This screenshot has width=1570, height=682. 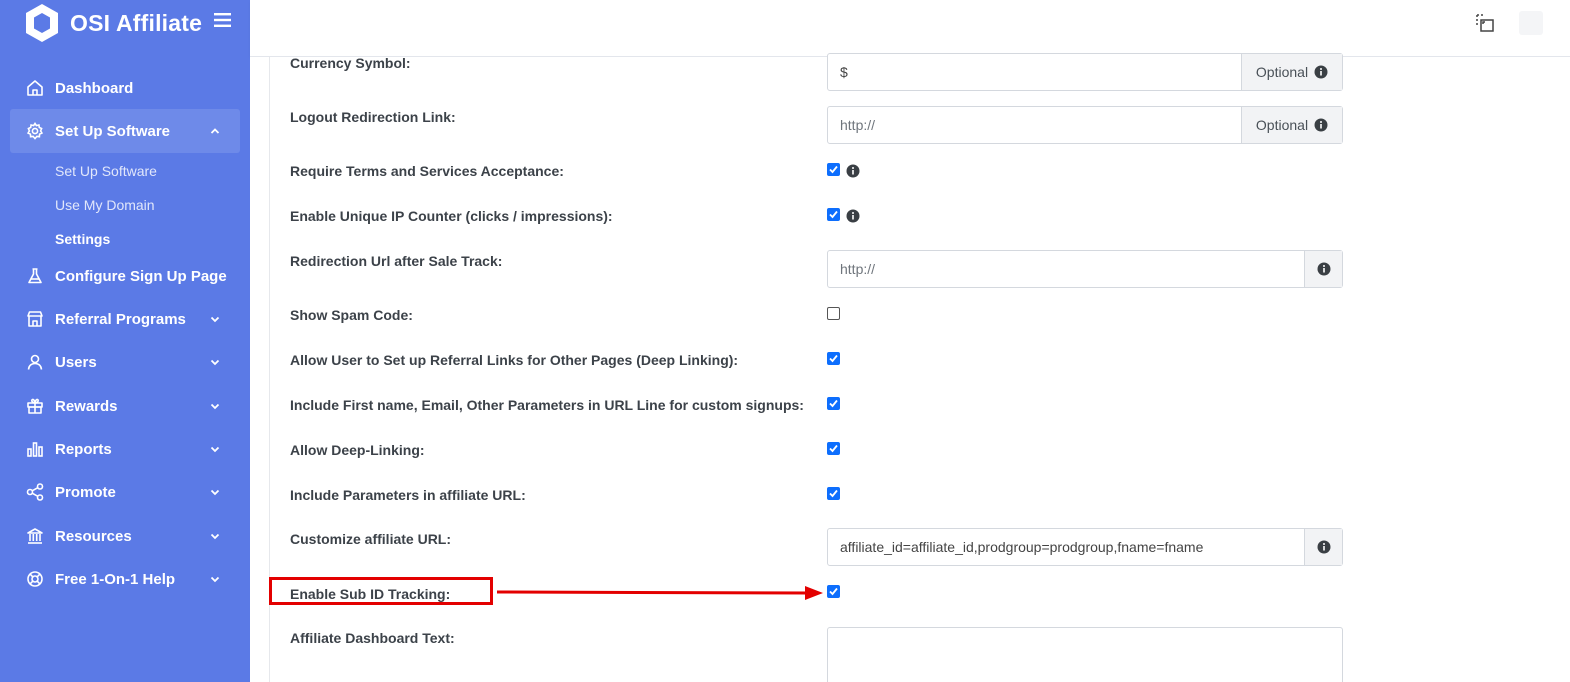 I want to click on deep-link-other-pages-checkbox, so click(x=833, y=358).